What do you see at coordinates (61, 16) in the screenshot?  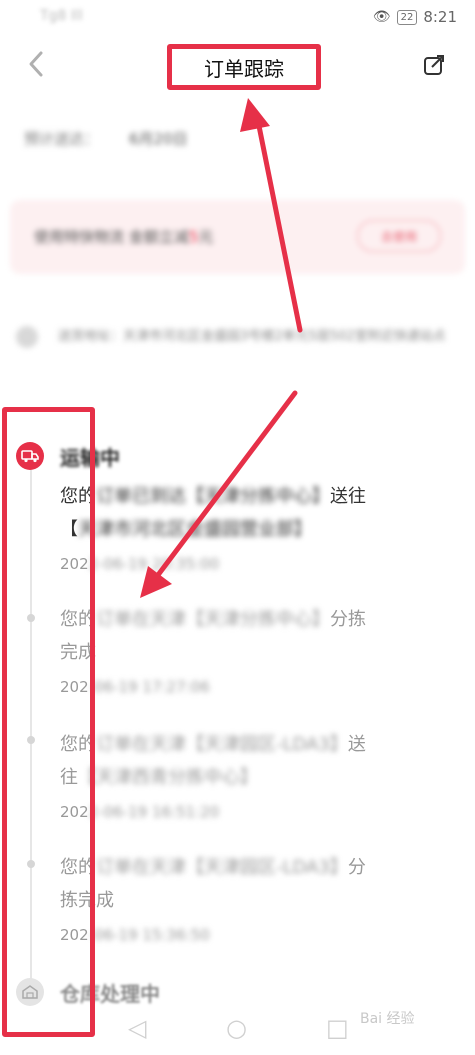 I see `carrier-signal: Tg8 Ill` at bounding box center [61, 16].